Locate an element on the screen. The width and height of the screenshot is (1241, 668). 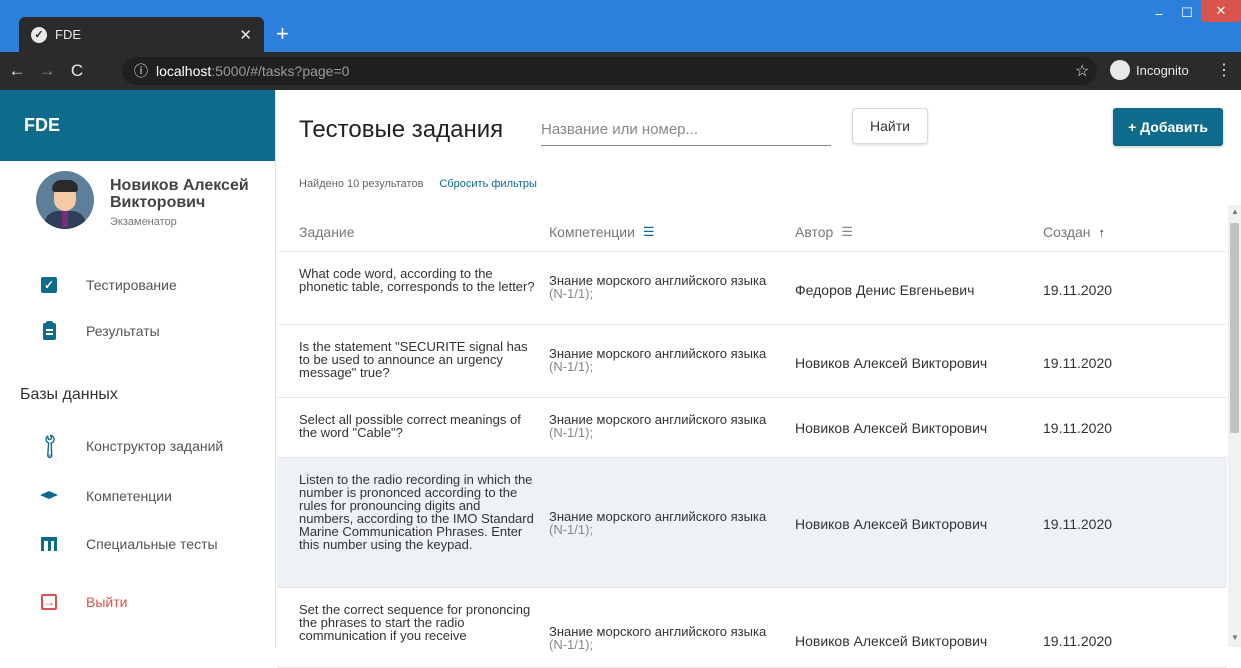
incognito-indicator: Incognito is located at coordinates (1149, 70).